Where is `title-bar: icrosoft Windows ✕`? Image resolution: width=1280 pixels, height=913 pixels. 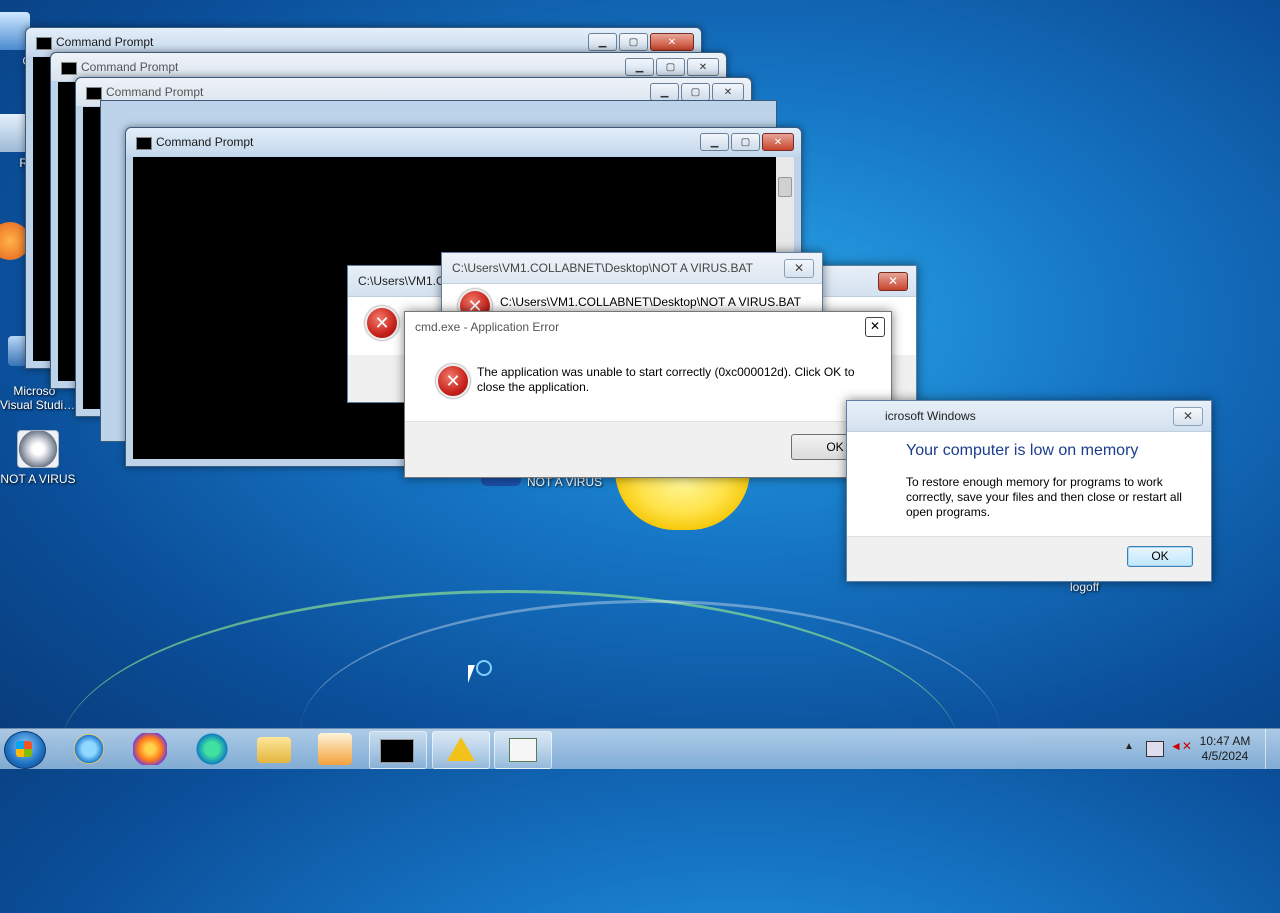 title-bar: icrosoft Windows ✕ is located at coordinates (1029, 416).